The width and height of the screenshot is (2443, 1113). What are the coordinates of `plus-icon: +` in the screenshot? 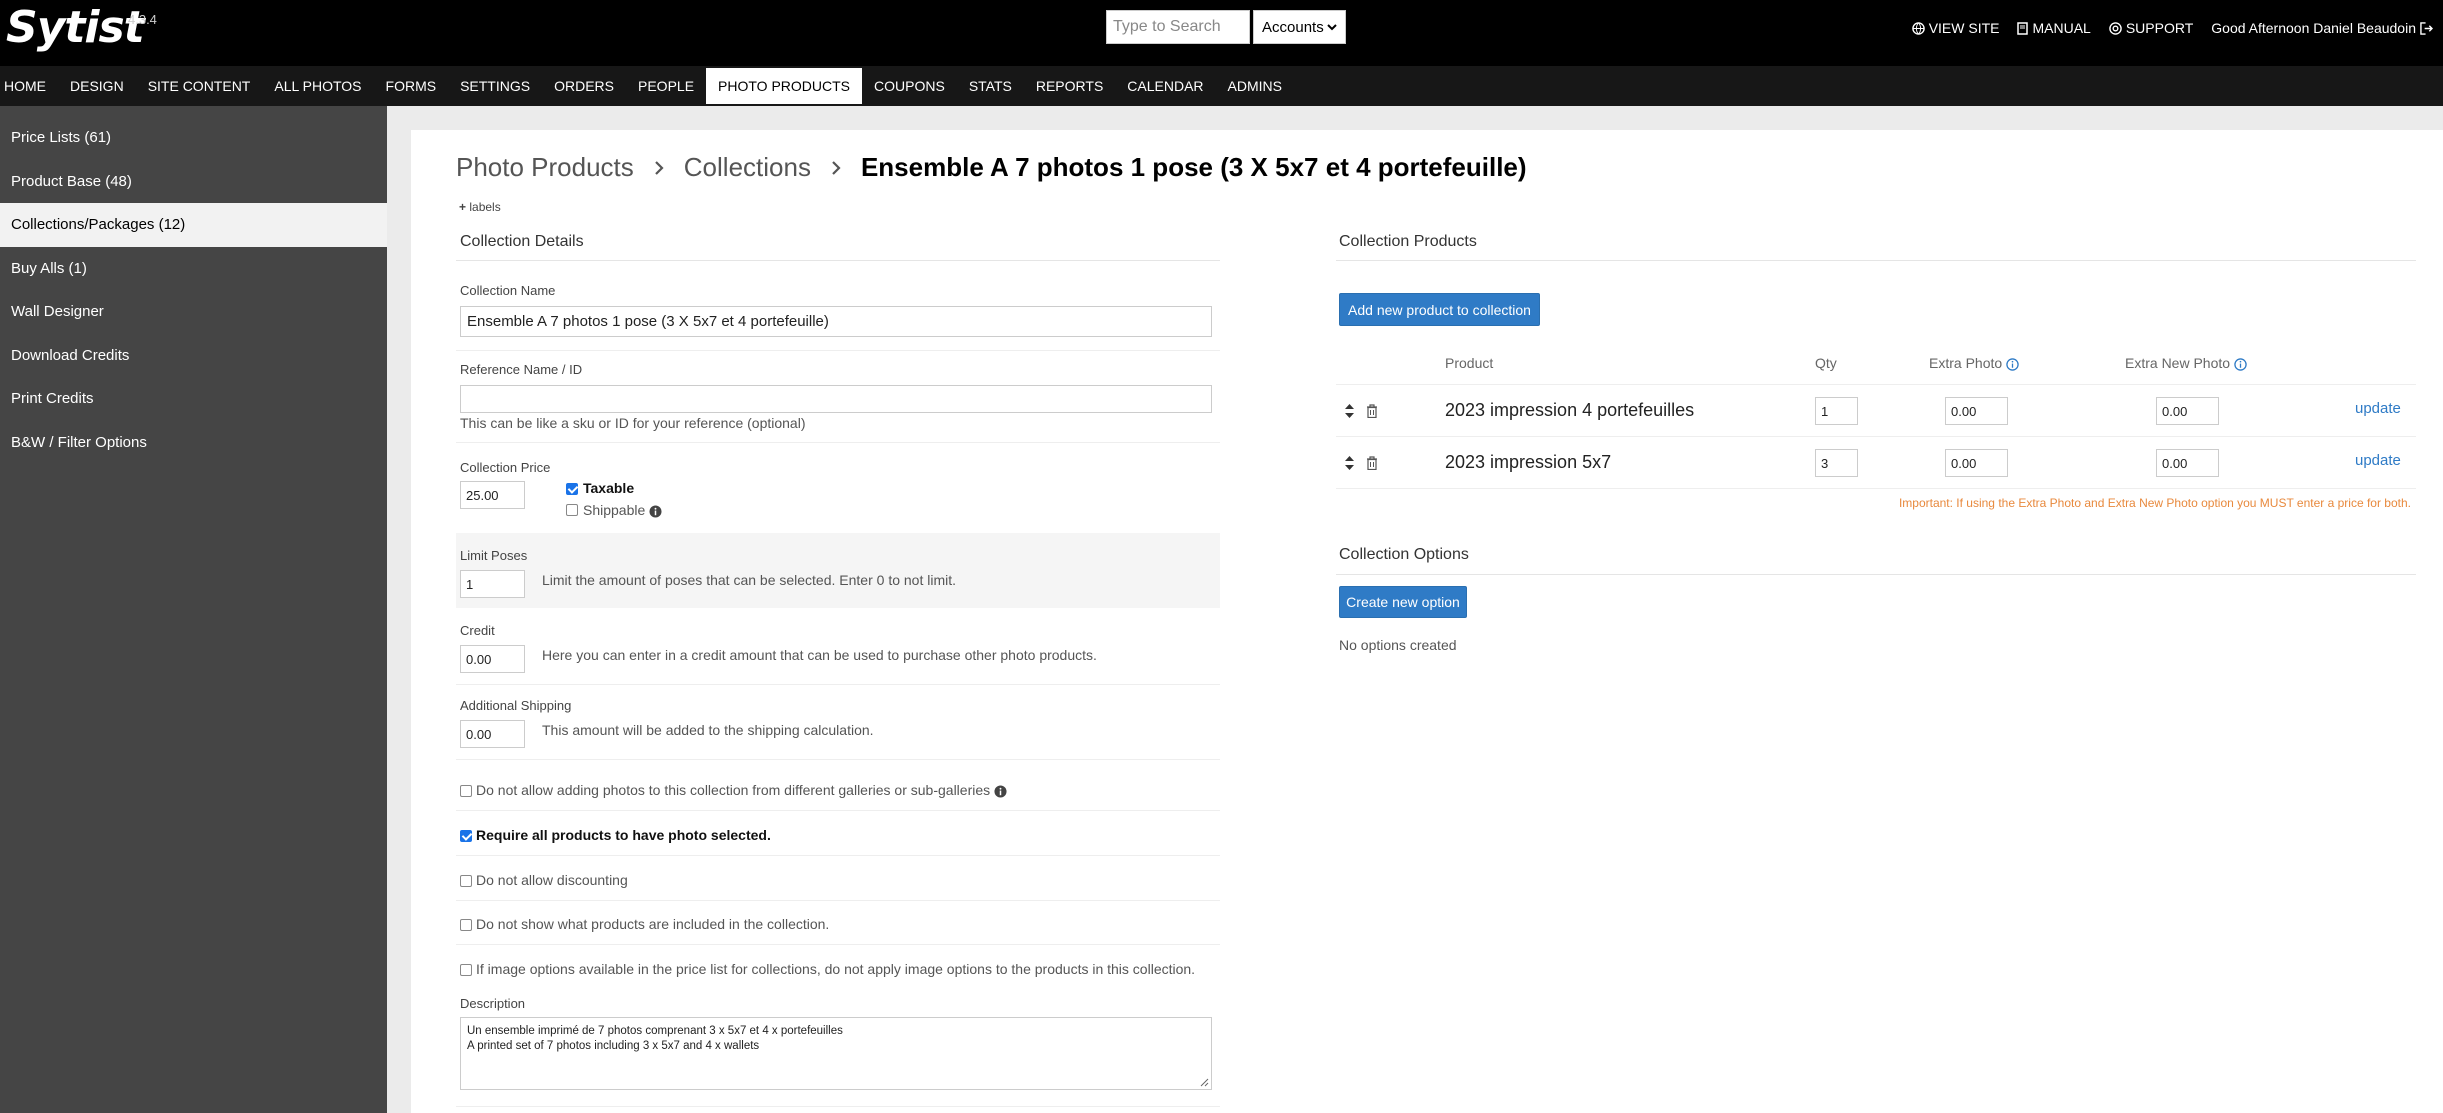 It's located at (463, 207).